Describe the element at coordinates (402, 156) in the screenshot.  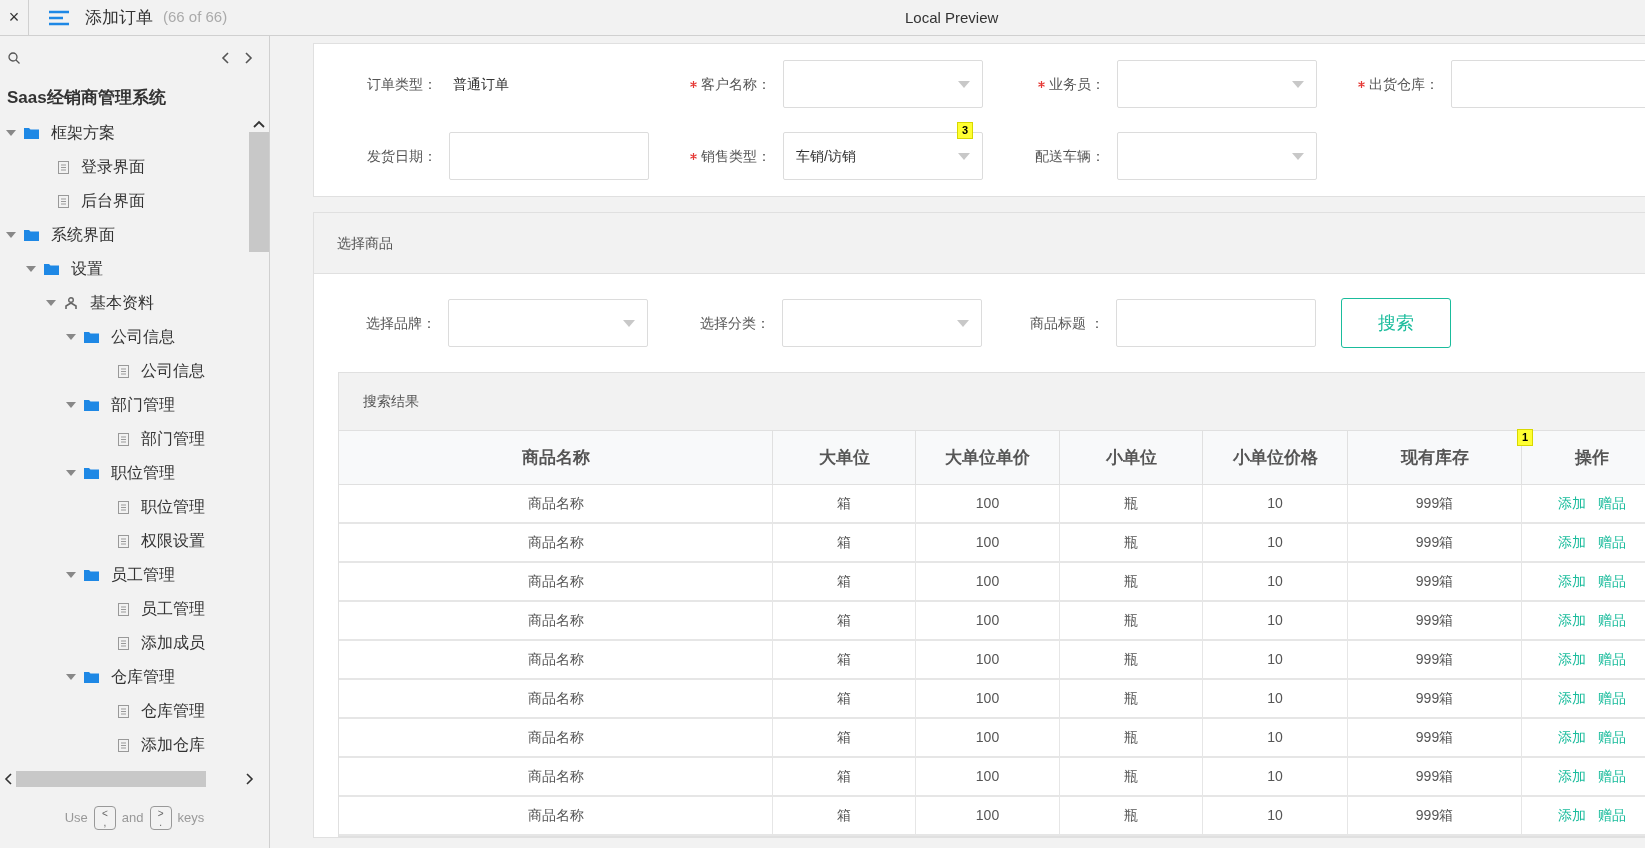
I see `field-label: 发货日期：` at that location.